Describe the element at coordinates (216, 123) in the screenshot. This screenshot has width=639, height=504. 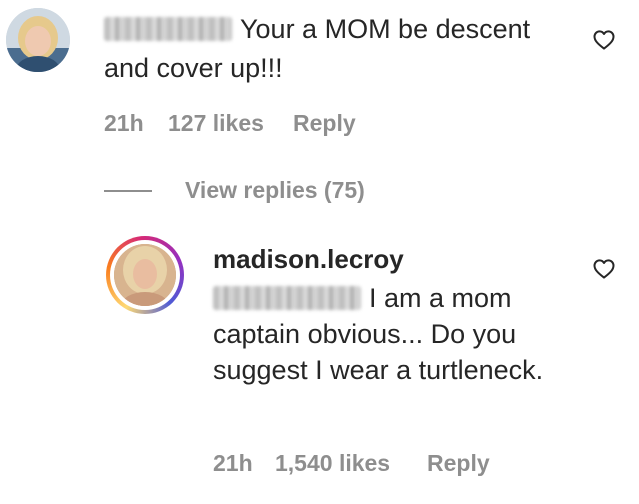
I see `comment-likes: 127 likes` at that location.